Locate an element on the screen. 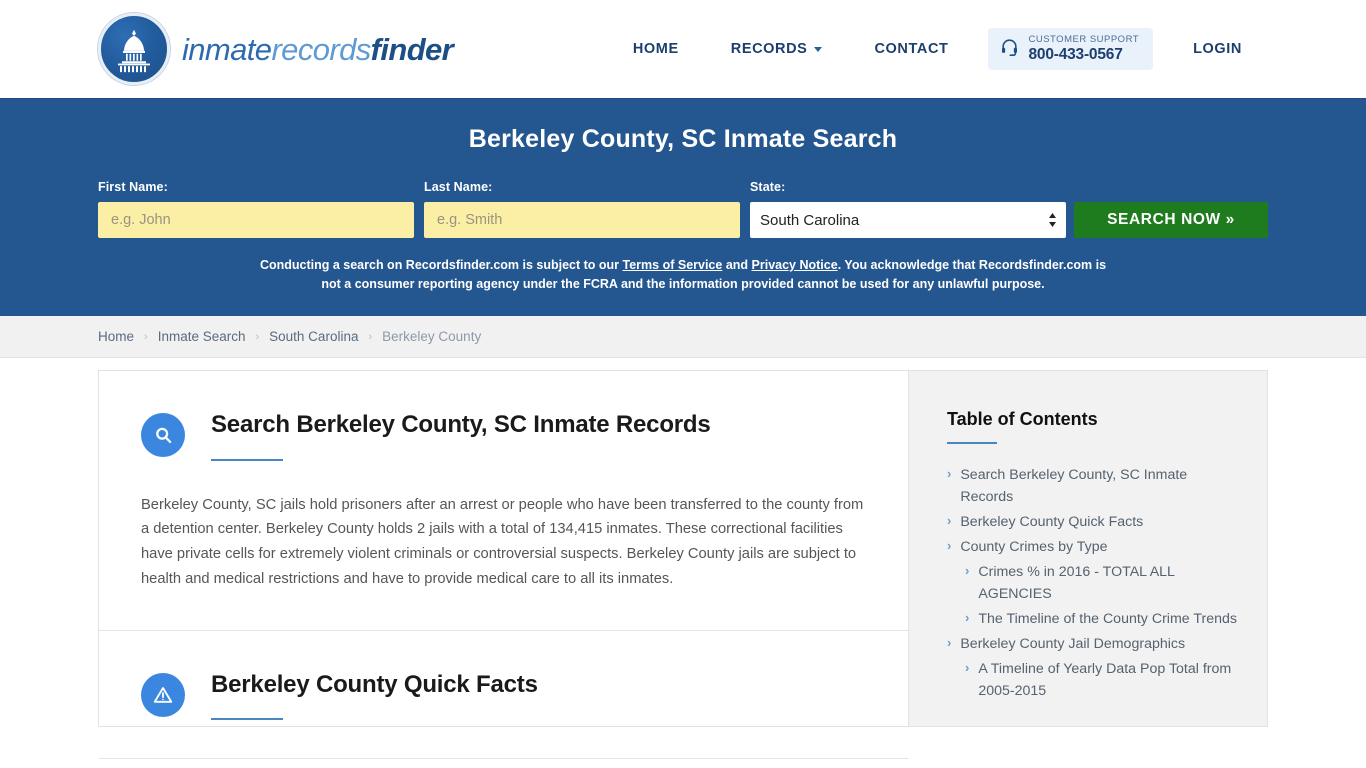  site-header: inmaterecordsfinder HOME RECORDS CONTACT is located at coordinates (683, 49).